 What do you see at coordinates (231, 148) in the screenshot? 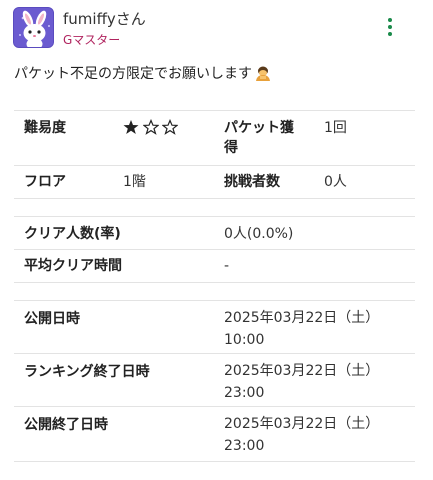
I see `packet-label-line2: 得` at bounding box center [231, 148].